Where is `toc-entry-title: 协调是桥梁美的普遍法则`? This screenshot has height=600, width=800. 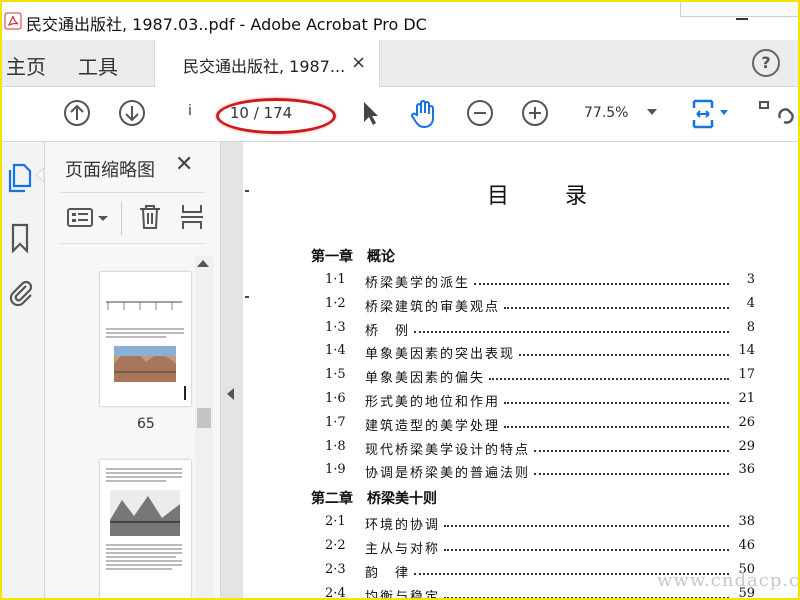
toc-entry-title: 协调是桥梁美的普遍法则 is located at coordinates (448, 474).